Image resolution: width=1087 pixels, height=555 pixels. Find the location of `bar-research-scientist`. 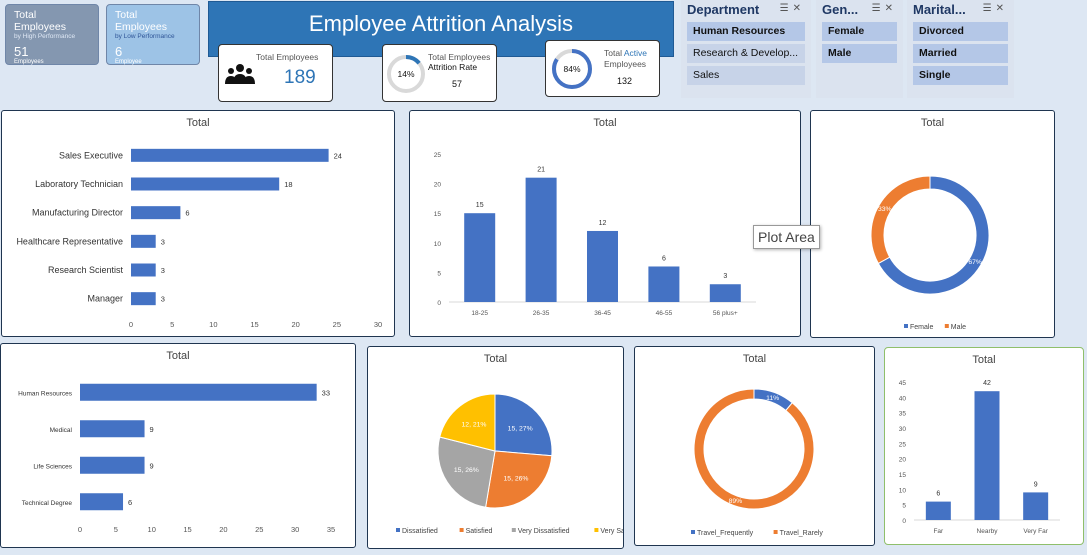

bar-research-scientist is located at coordinates (143, 270).